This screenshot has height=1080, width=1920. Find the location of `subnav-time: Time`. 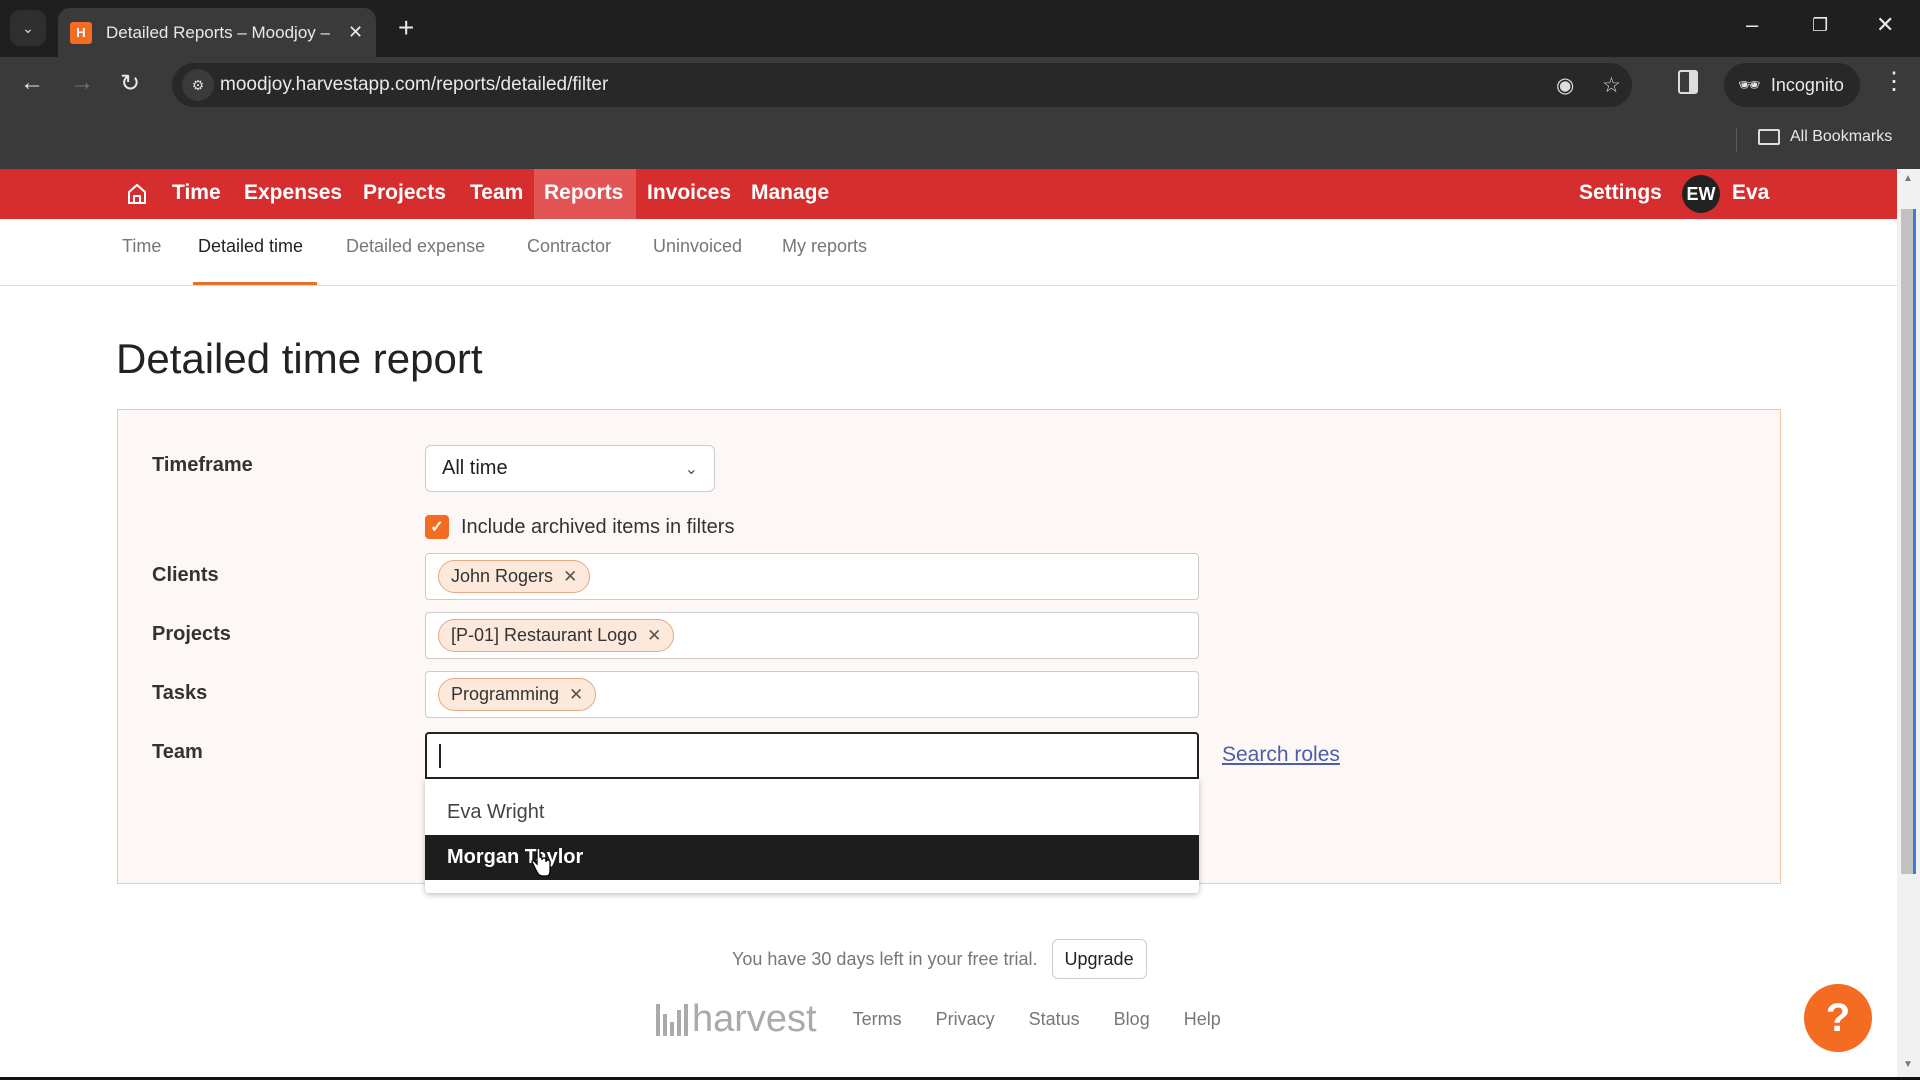

subnav-time: Time is located at coordinates (141, 252).